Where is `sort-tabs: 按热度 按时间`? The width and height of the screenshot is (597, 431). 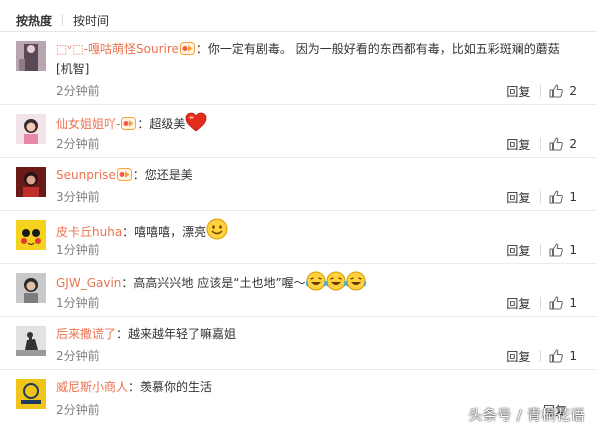 sort-tabs: 按热度 按时间 is located at coordinates (62, 20).